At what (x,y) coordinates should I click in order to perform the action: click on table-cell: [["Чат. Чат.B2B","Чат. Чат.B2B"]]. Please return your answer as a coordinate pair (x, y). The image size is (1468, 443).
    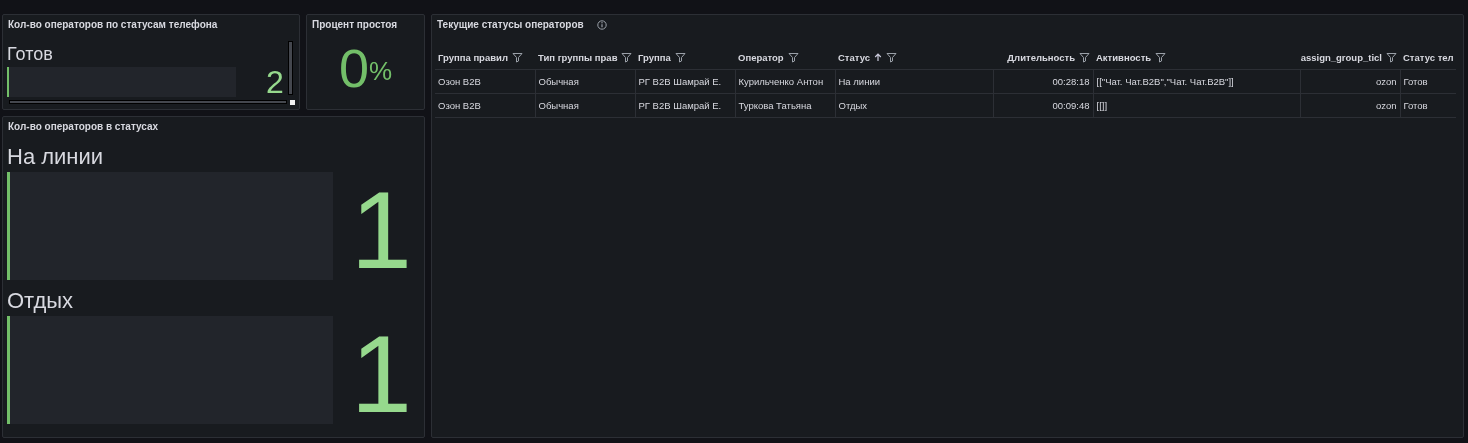
    Looking at the image, I should click on (1165, 81).